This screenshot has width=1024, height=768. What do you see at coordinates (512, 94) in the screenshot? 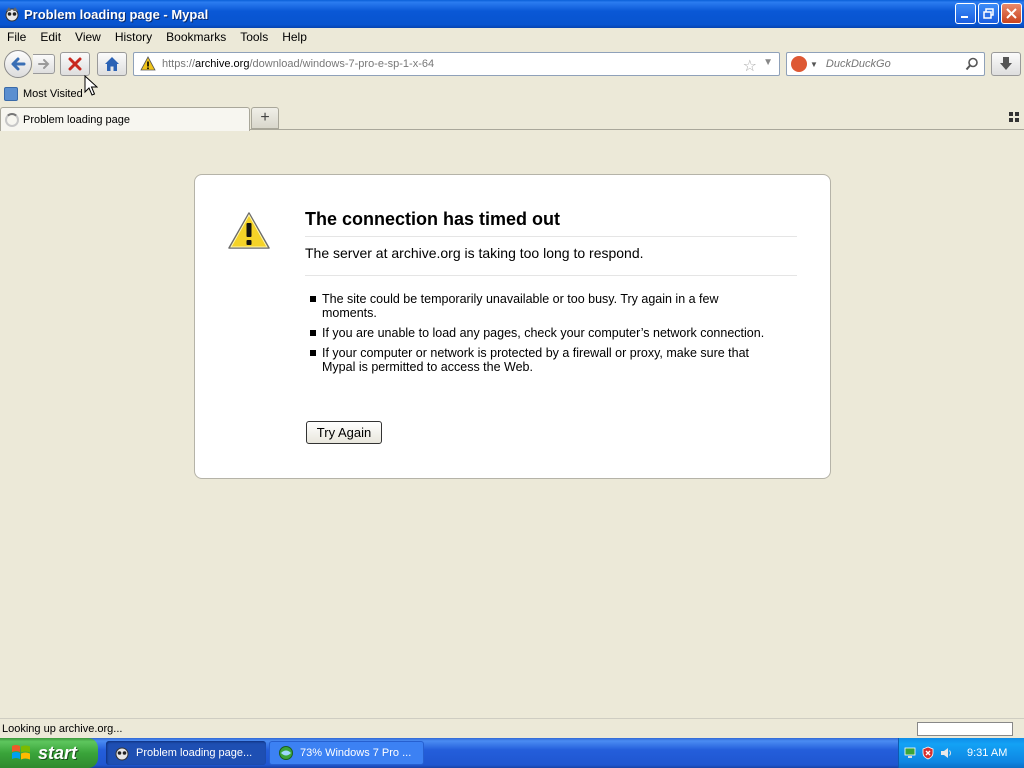
I see `bookmarks-toolbar: Most Visited` at bounding box center [512, 94].